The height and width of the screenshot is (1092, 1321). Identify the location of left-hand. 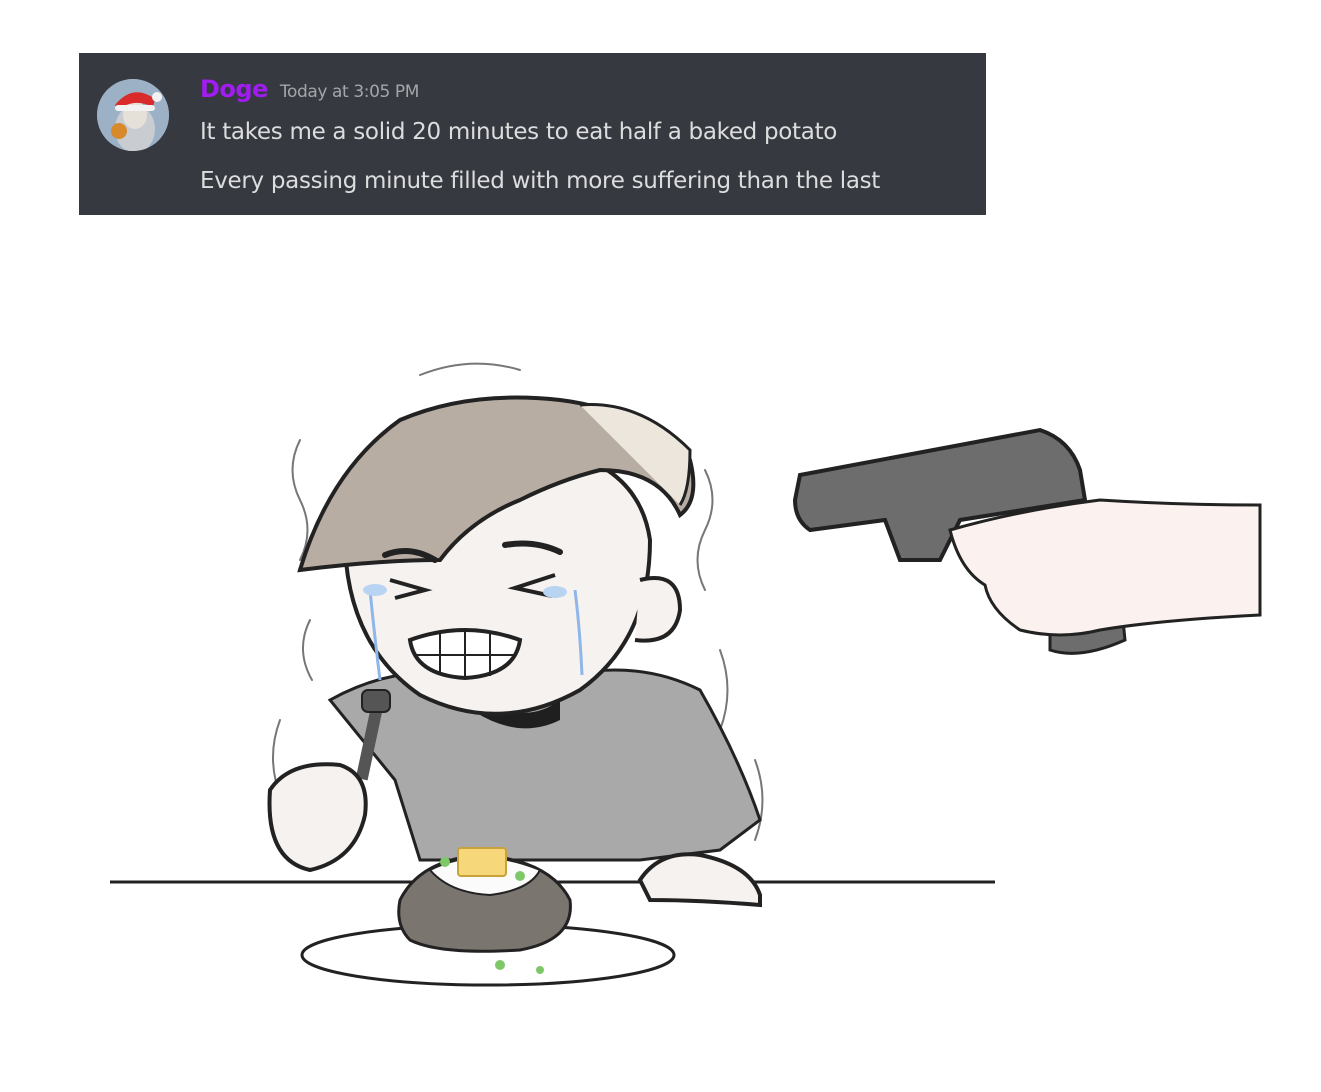
(317, 817).